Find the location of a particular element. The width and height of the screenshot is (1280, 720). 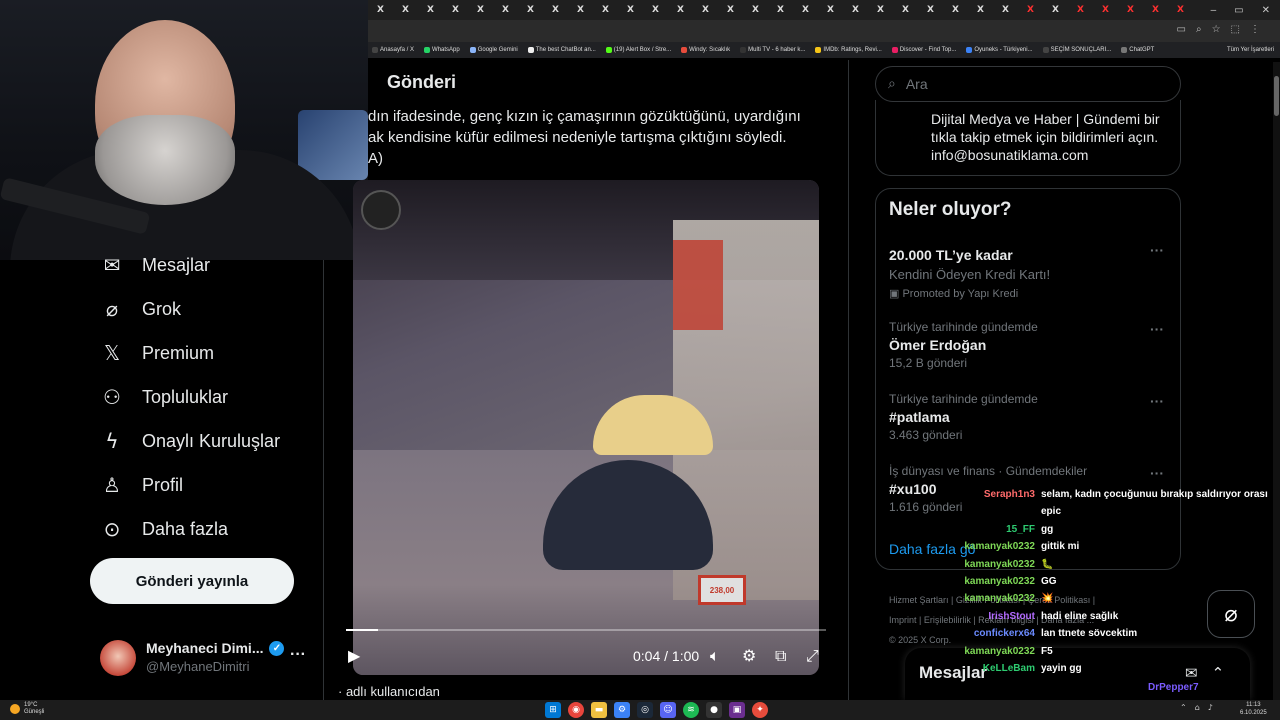

twitch-app-icon: ▣ is located at coordinates (737, 710).